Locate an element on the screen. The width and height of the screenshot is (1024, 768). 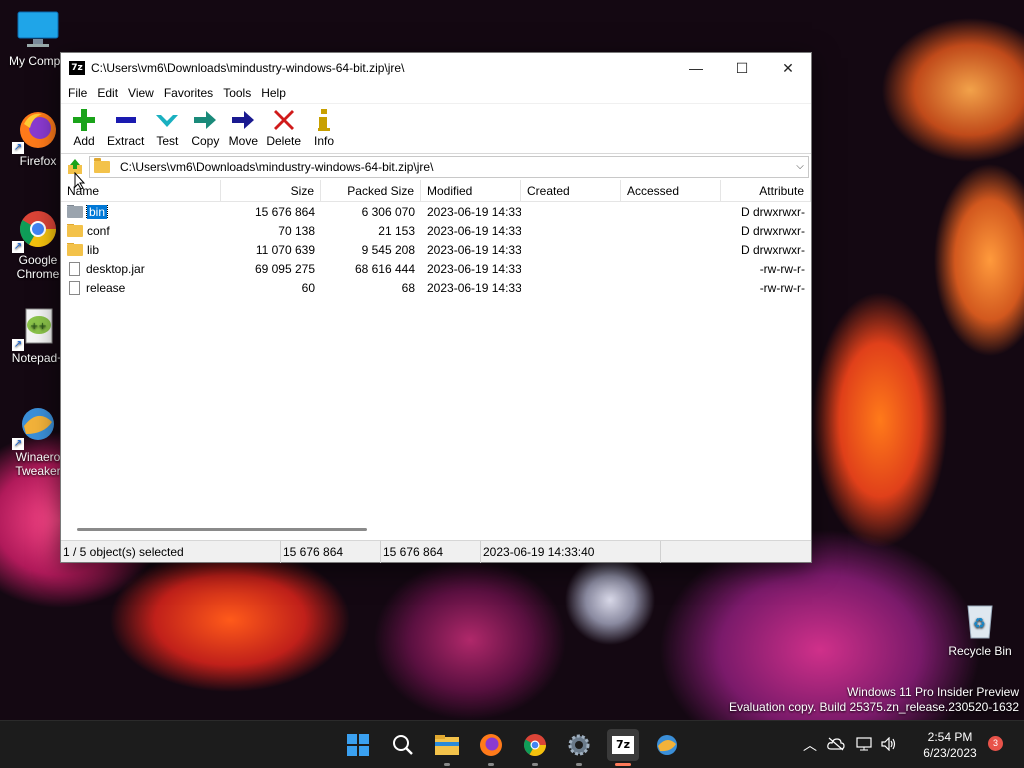
maximize-button: ☐ is located at coordinates (742, 68).